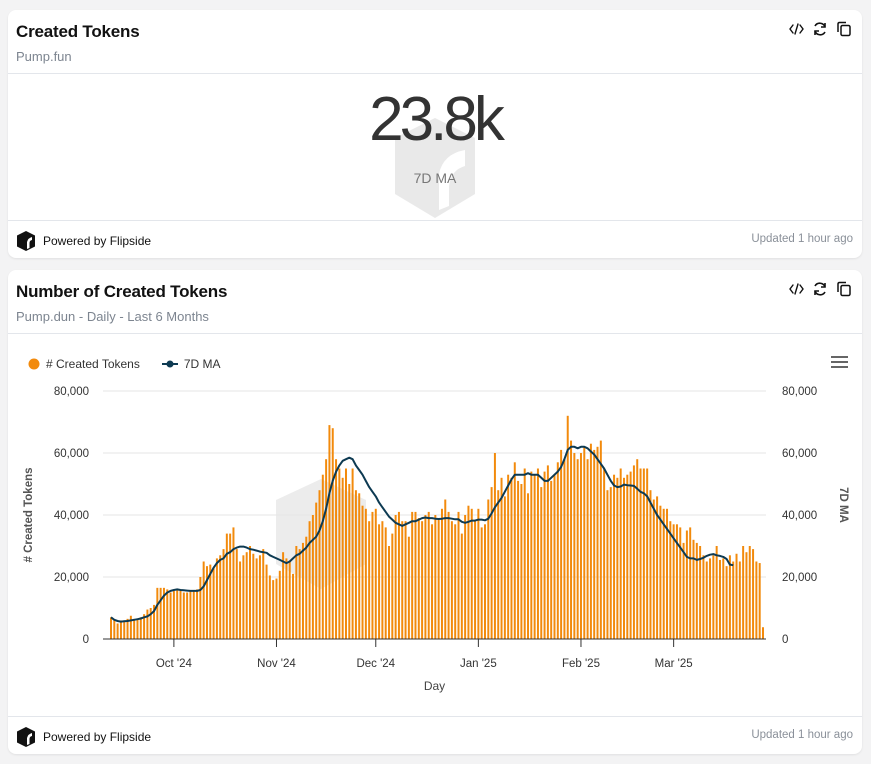 The image size is (871, 764). What do you see at coordinates (83, 737) in the screenshot?
I see `powered-by-link: Powered by Flipside` at bounding box center [83, 737].